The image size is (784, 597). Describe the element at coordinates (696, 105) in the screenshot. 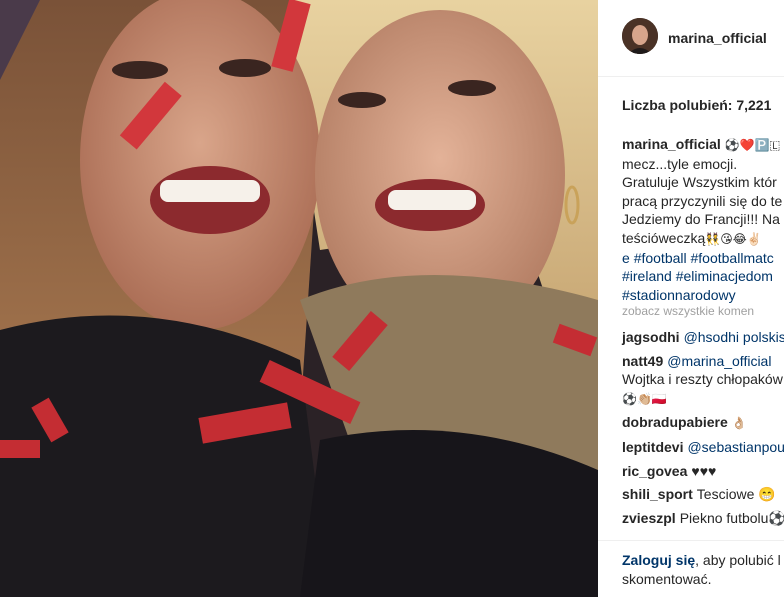

I see `likes-count: Liczba polubień: 7,221` at that location.